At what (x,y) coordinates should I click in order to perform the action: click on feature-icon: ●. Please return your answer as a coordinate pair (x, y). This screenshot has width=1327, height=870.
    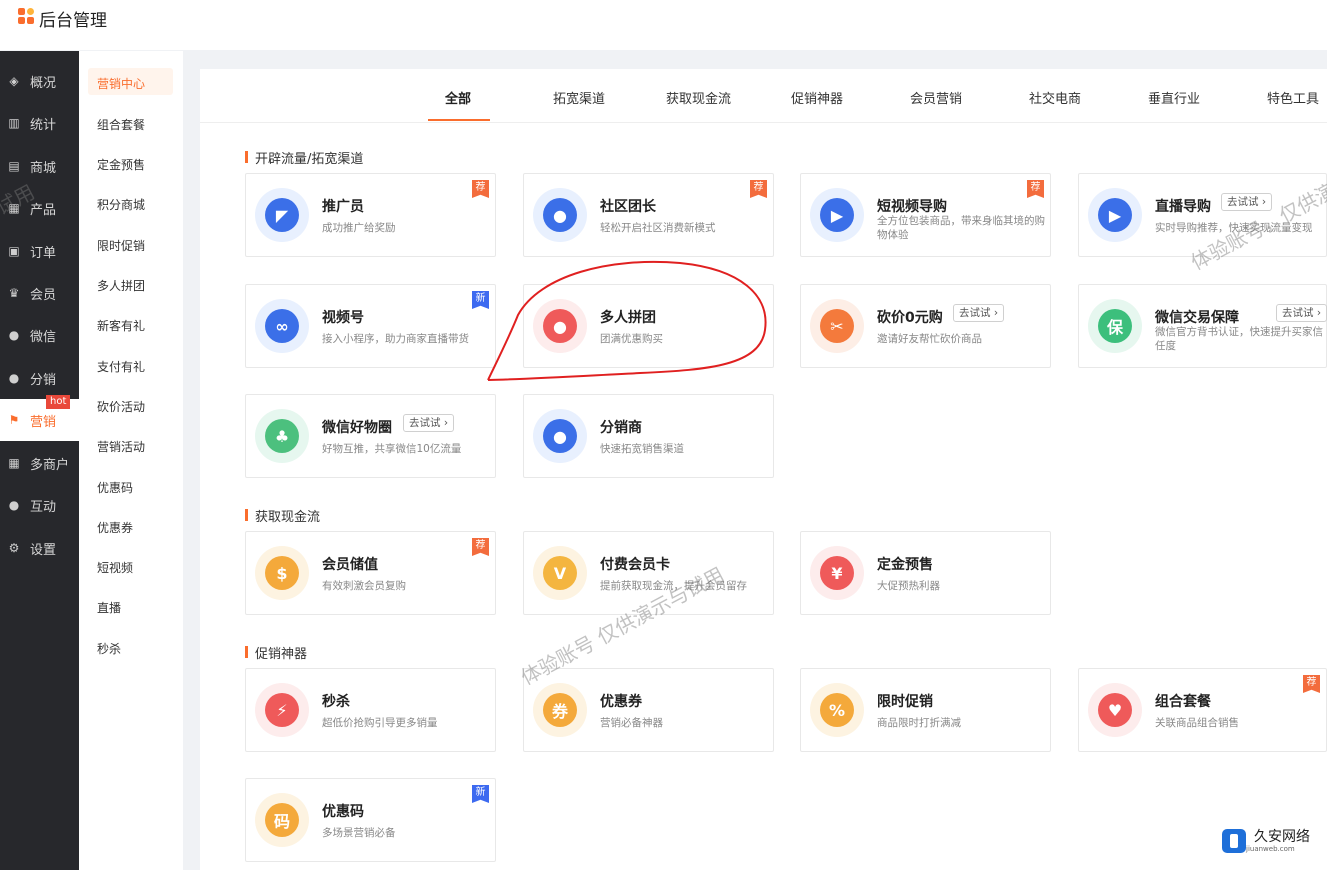
    Looking at the image, I should click on (560, 436).